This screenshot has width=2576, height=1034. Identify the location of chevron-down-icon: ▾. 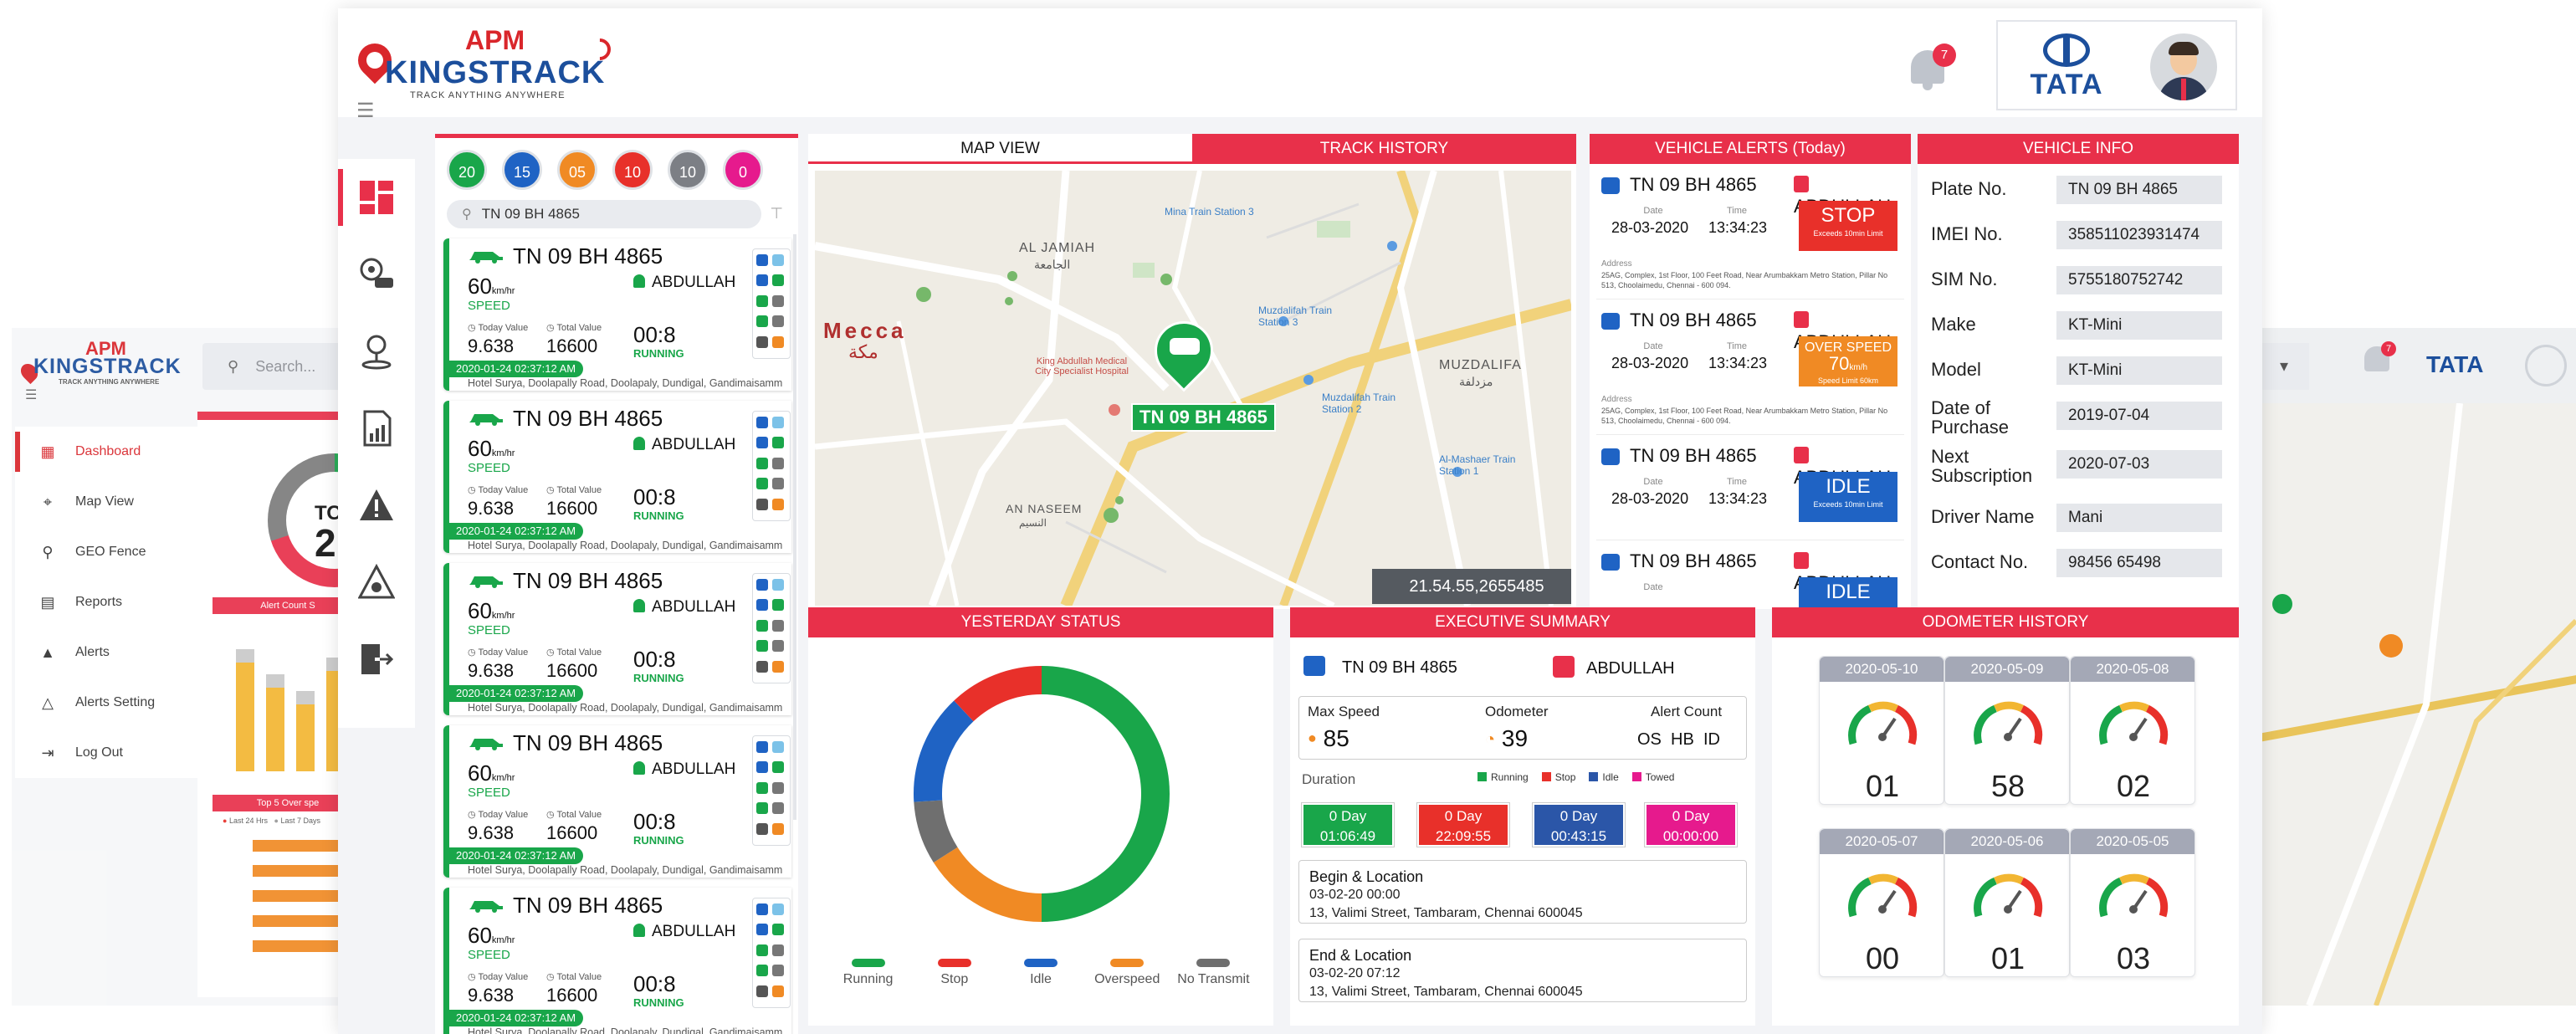
(2284, 367).